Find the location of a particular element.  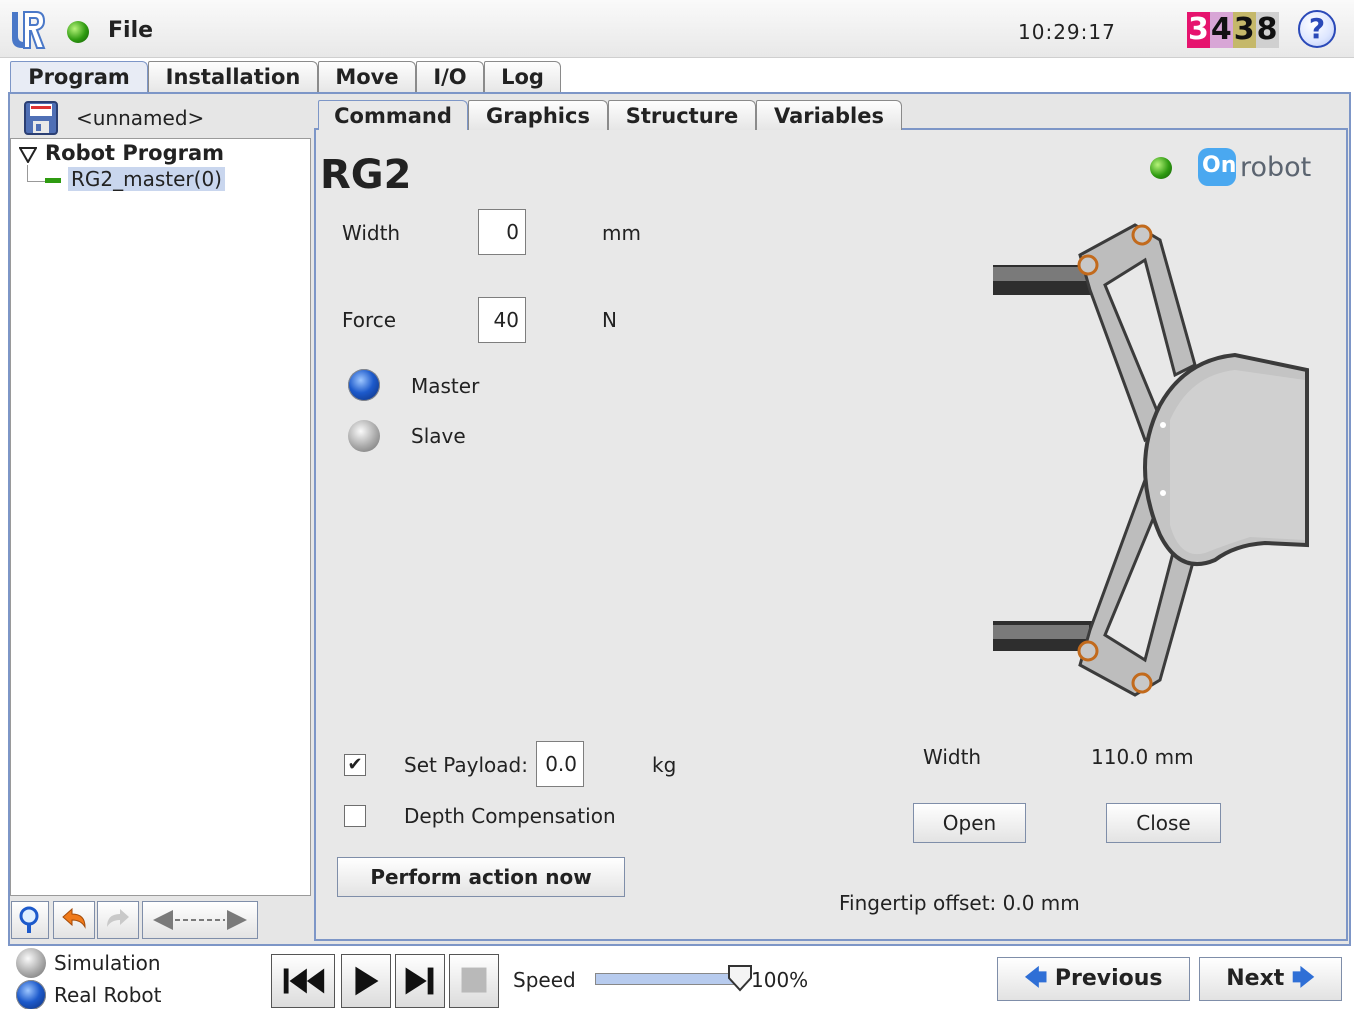

width-label: Width is located at coordinates (371, 233).